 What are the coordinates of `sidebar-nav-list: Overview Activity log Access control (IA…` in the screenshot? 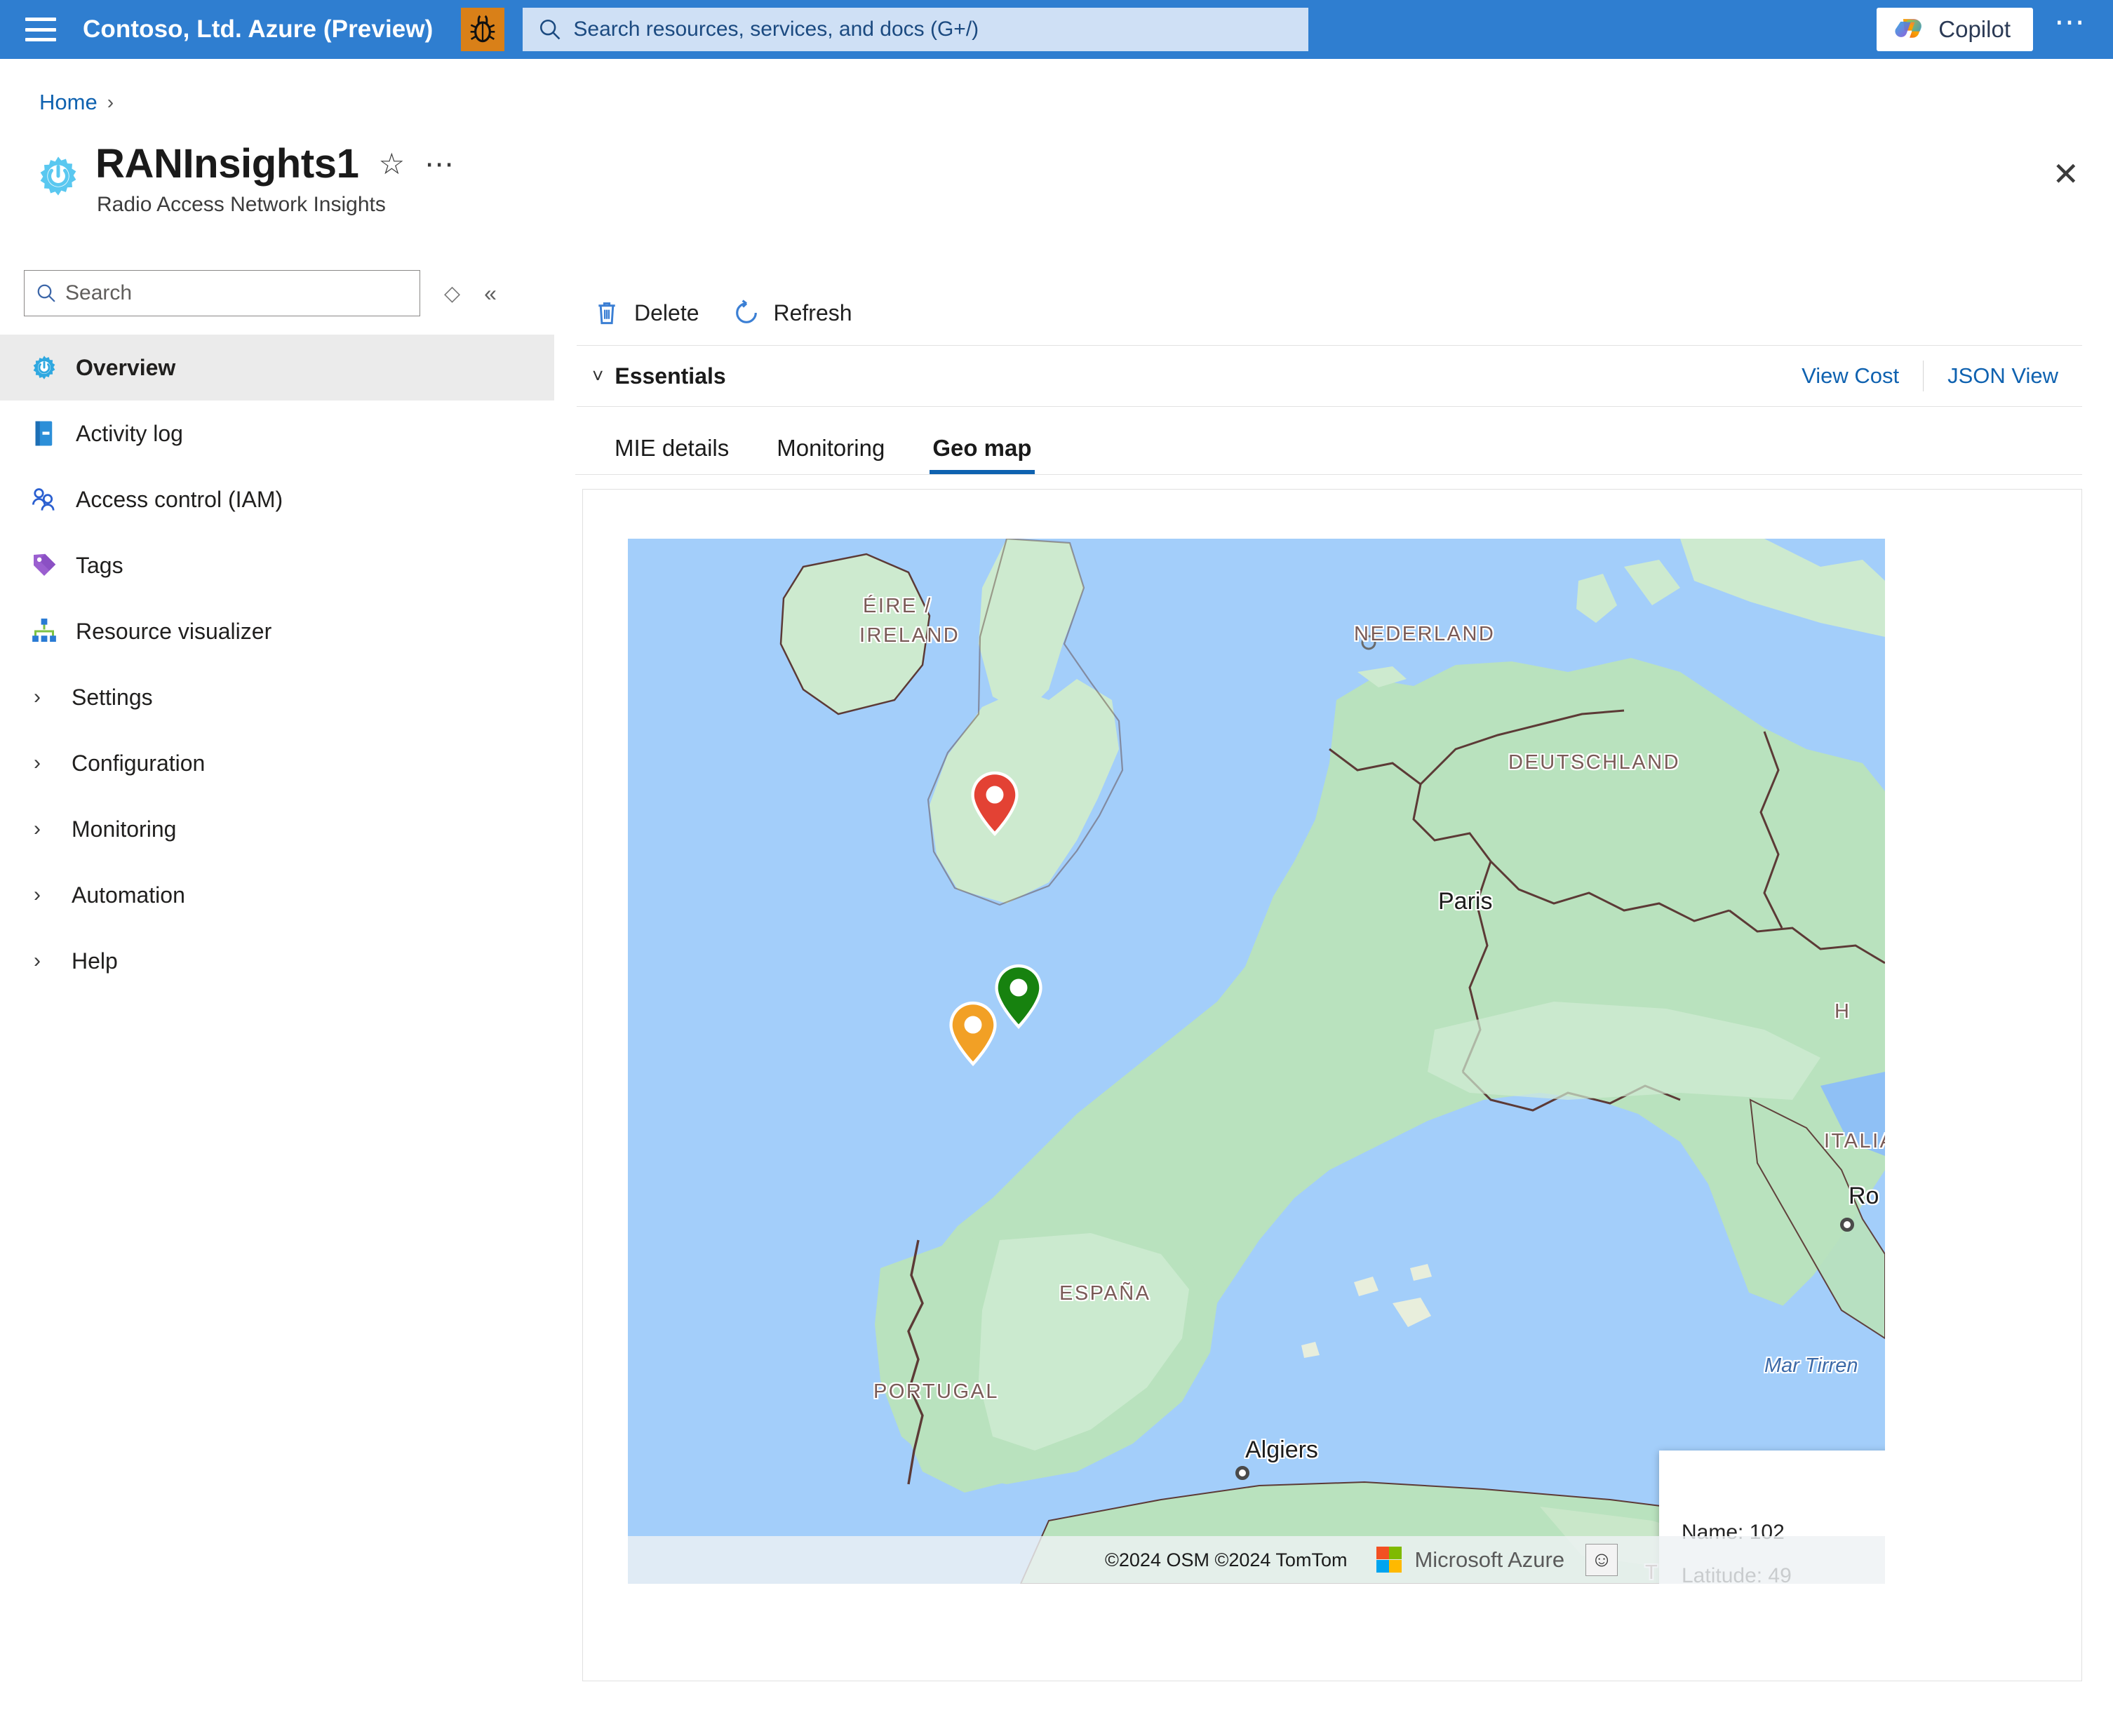 It's located at (277, 664).